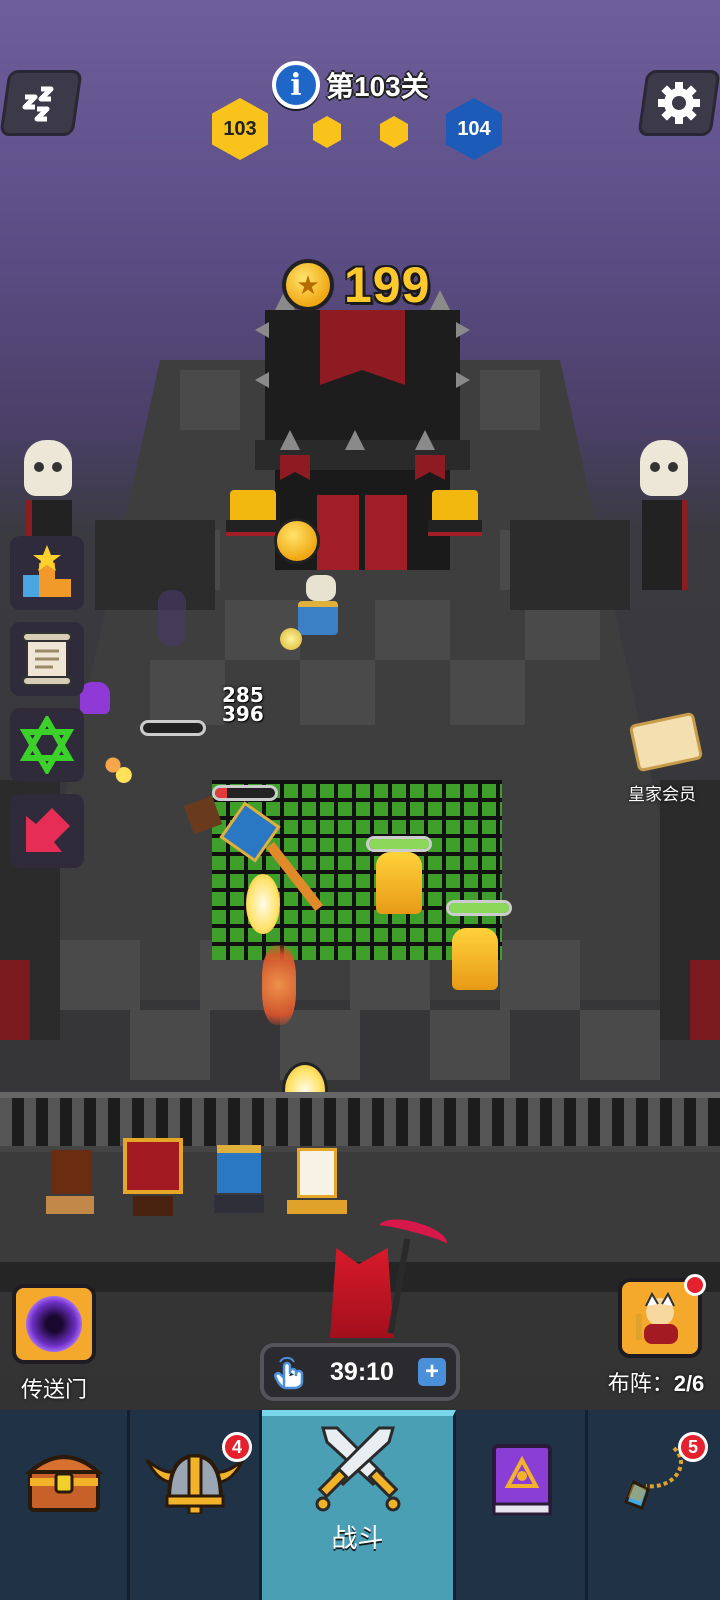  I want to click on royal-member-button: 皇家会员, so click(666, 758).